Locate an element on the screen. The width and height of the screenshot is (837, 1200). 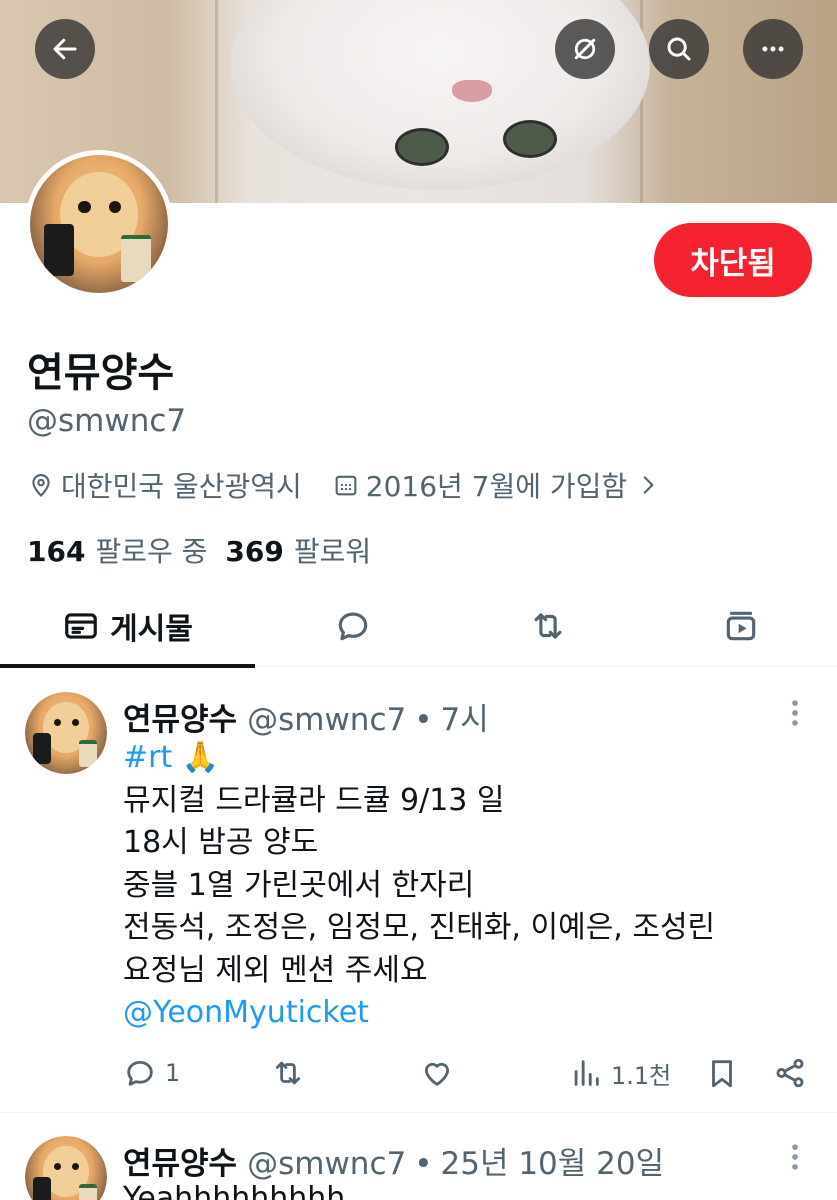
tweet-time: 25년 10월 20일 is located at coordinates (553, 1160).